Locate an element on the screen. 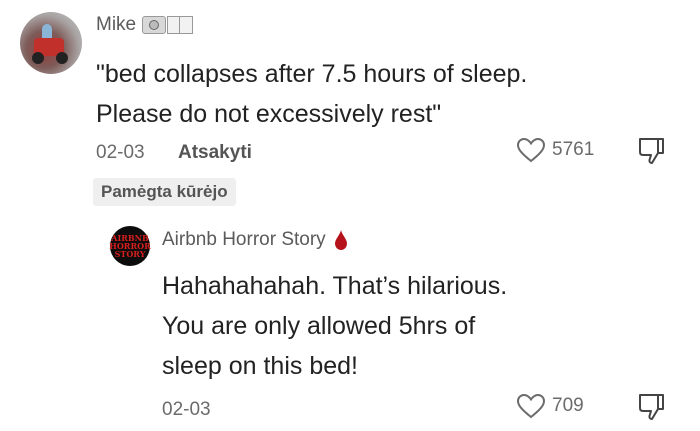  liked-by-creator-badge: Pamėgta kūrėjo is located at coordinates (164, 192).